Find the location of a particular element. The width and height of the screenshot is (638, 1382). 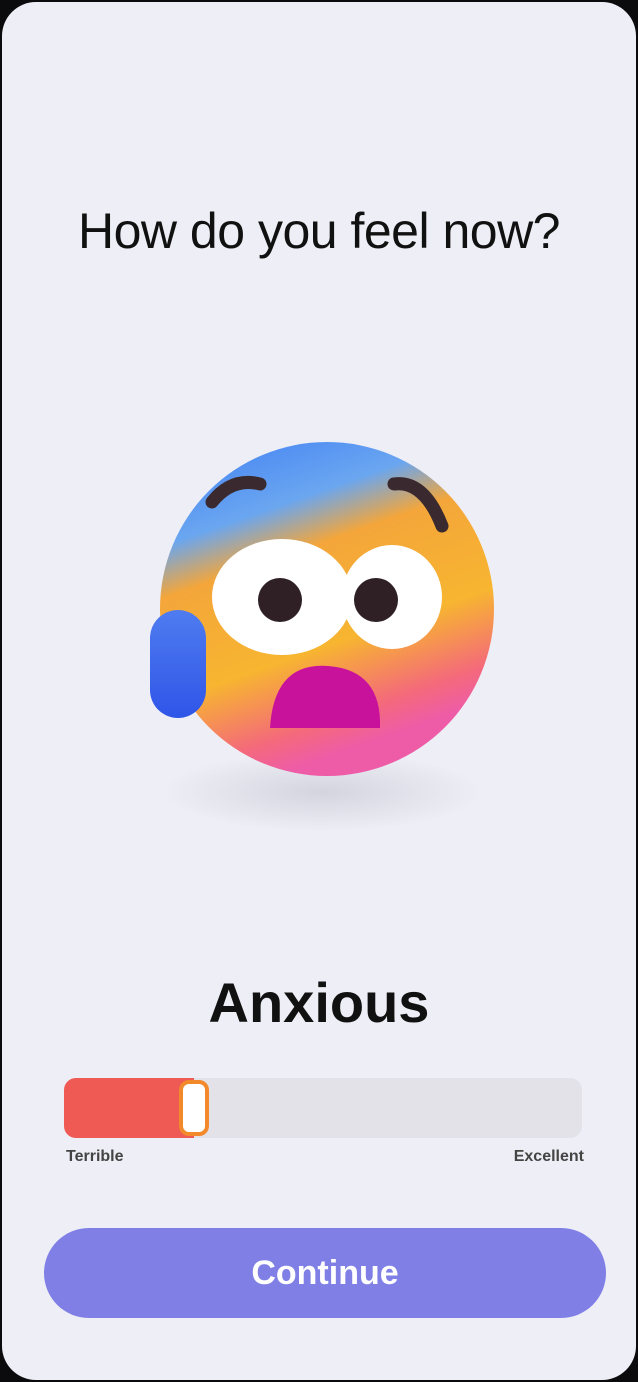

question-title: How do you feel now? is located at coordinates (319, 231).